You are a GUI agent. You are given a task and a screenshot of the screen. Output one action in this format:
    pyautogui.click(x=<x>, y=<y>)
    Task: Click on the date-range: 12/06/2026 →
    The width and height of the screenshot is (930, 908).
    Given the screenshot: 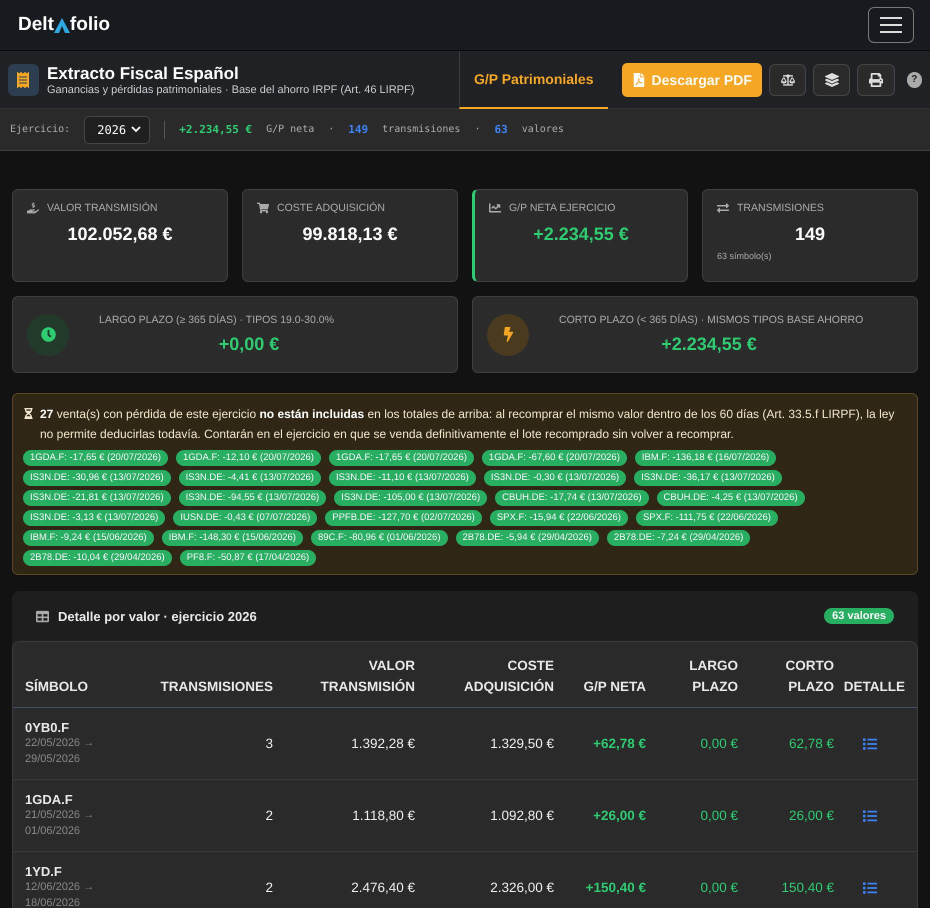 What is the action you would take?
    pyautogui.click(x=60, y=887)
    